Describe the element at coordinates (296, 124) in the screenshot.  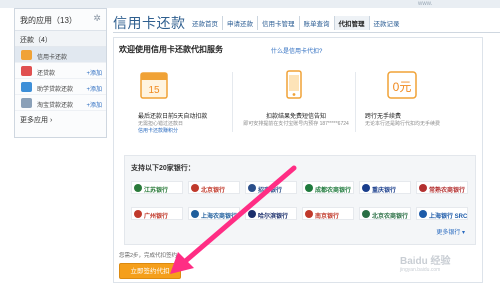
I see `feature-desc: 即可安排提前在支付宝账号内预存 187*****6724` at that location.